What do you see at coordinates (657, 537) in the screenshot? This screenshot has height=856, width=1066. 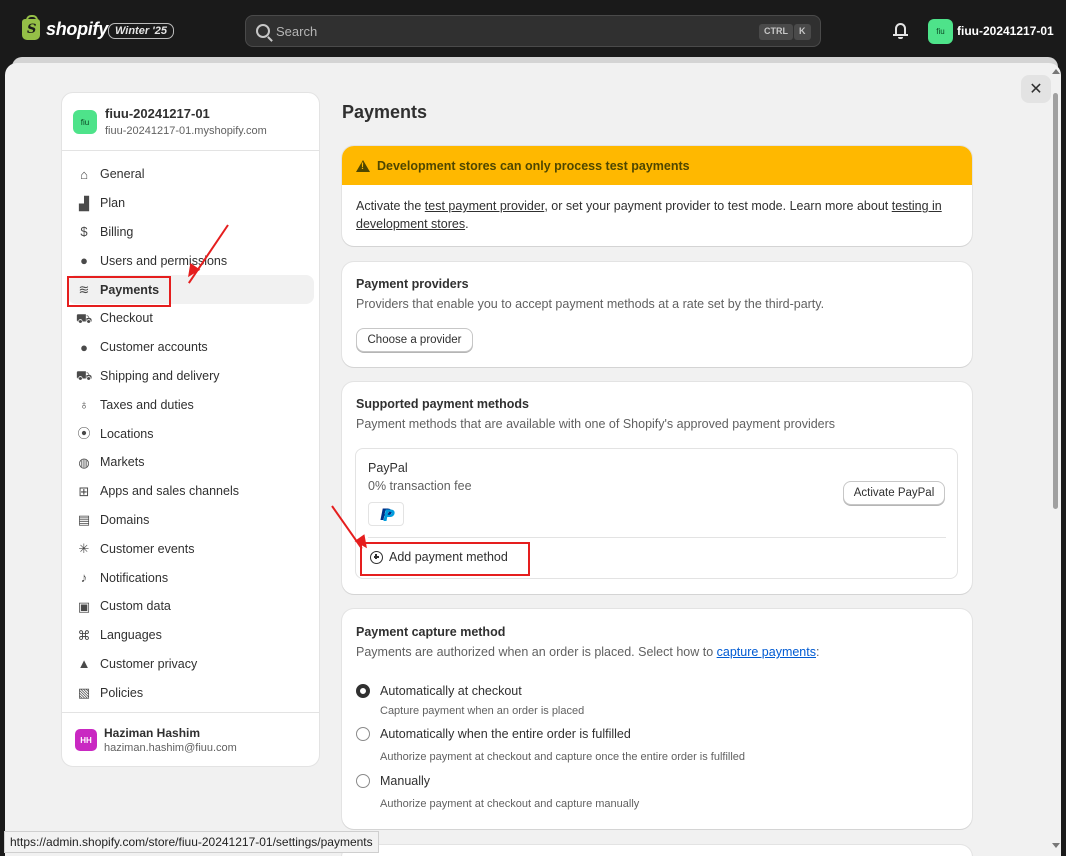 I see `divider` at bounding box center [657, 537].